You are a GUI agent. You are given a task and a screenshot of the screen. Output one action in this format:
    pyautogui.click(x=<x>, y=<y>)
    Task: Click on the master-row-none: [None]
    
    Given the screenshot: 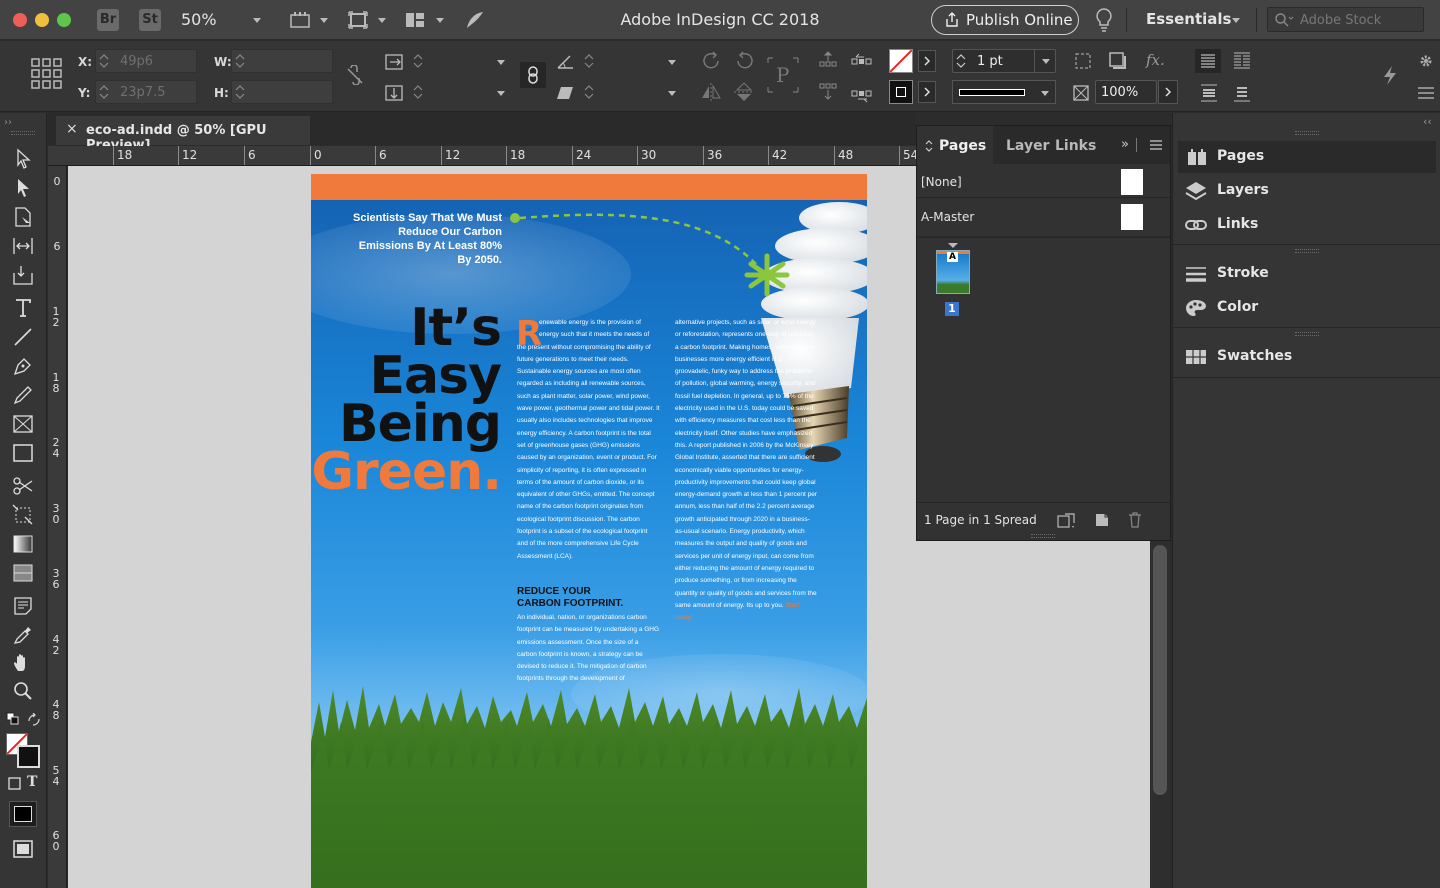 What is the action you would take?
    pyautogui.click(x=1043, y=181)
    